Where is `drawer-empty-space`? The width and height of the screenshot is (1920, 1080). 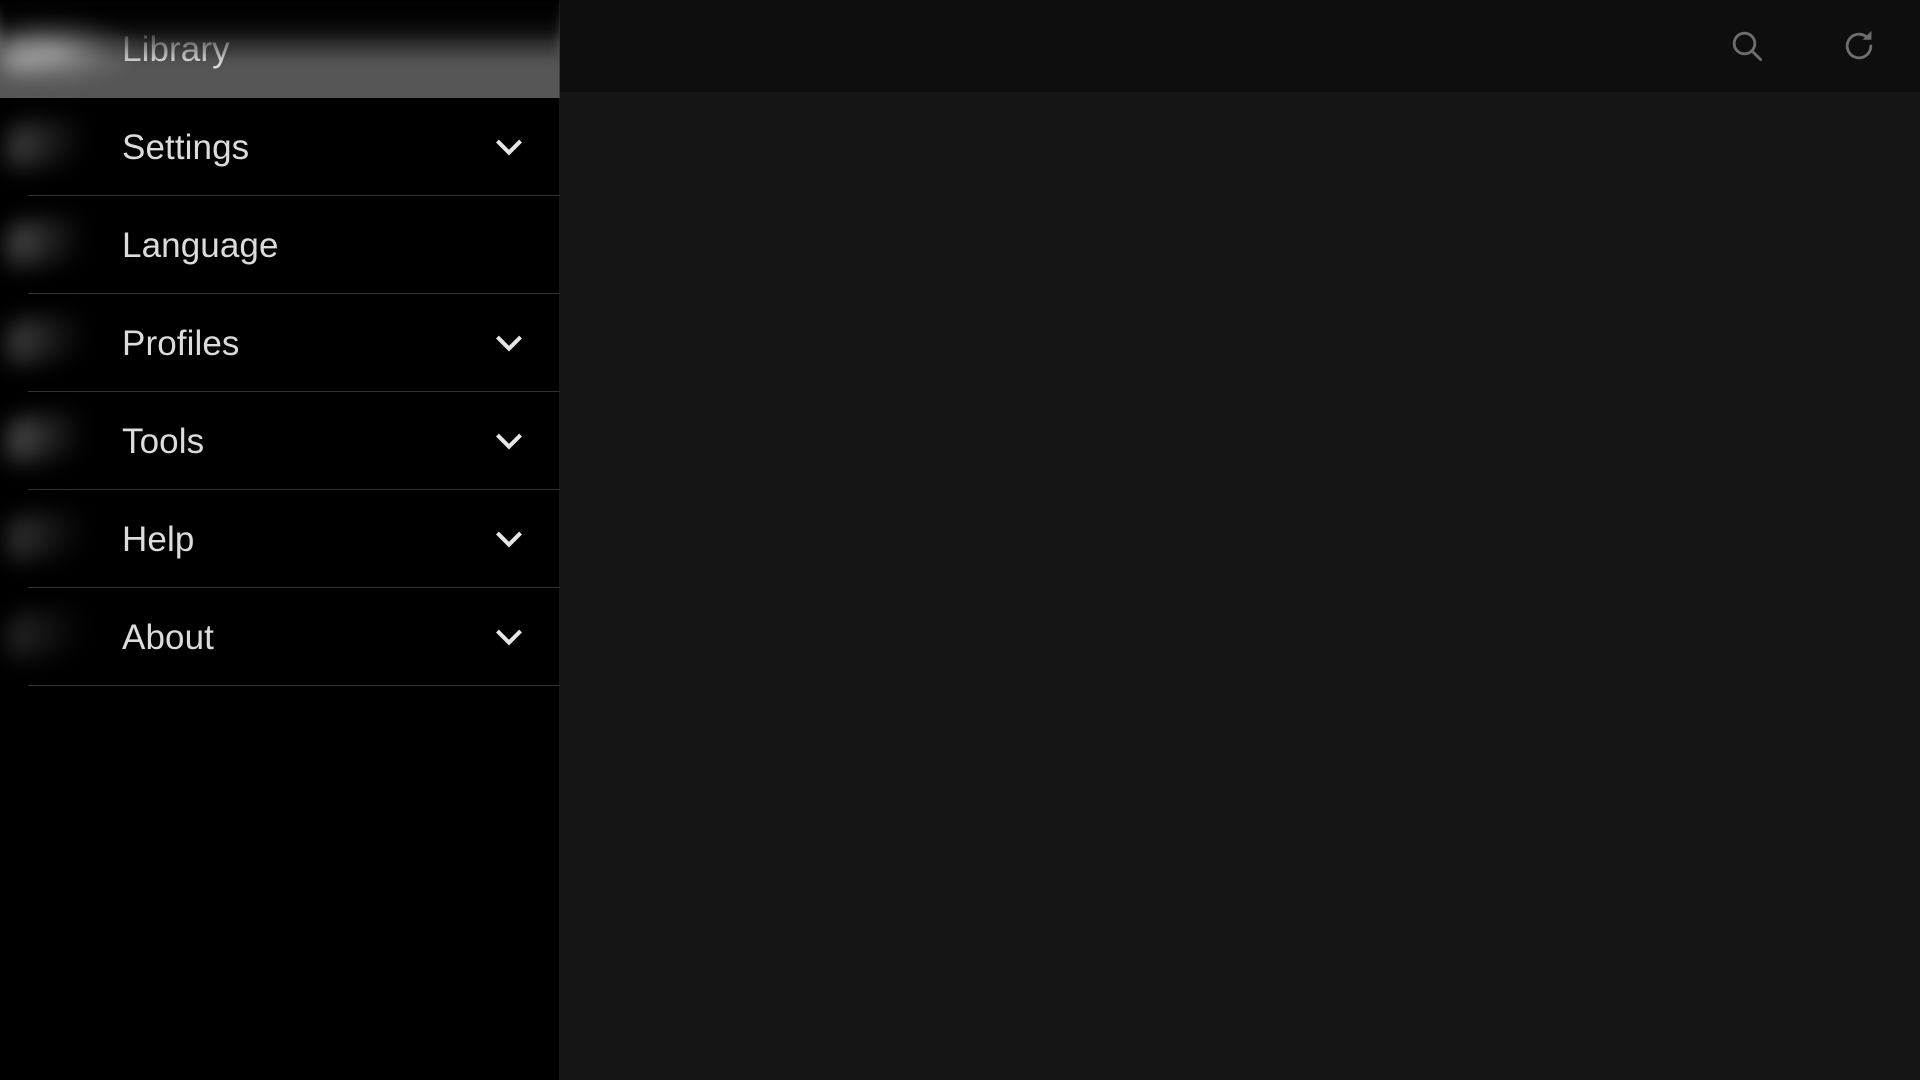 drawer-empty-space is located at coordinates (280, 910).